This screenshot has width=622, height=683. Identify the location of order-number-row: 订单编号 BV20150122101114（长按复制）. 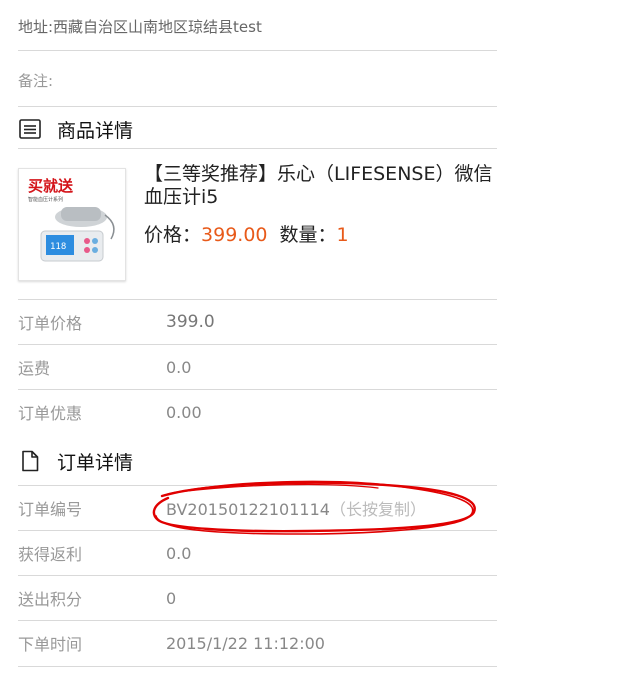
(257, 508).